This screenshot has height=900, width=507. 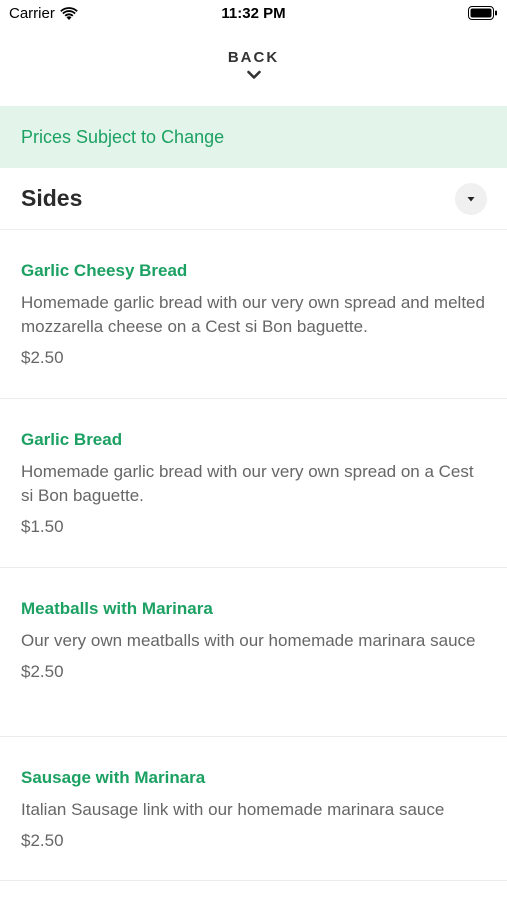 I want to click on chevron-down-icon, so click(x=253, y=74).